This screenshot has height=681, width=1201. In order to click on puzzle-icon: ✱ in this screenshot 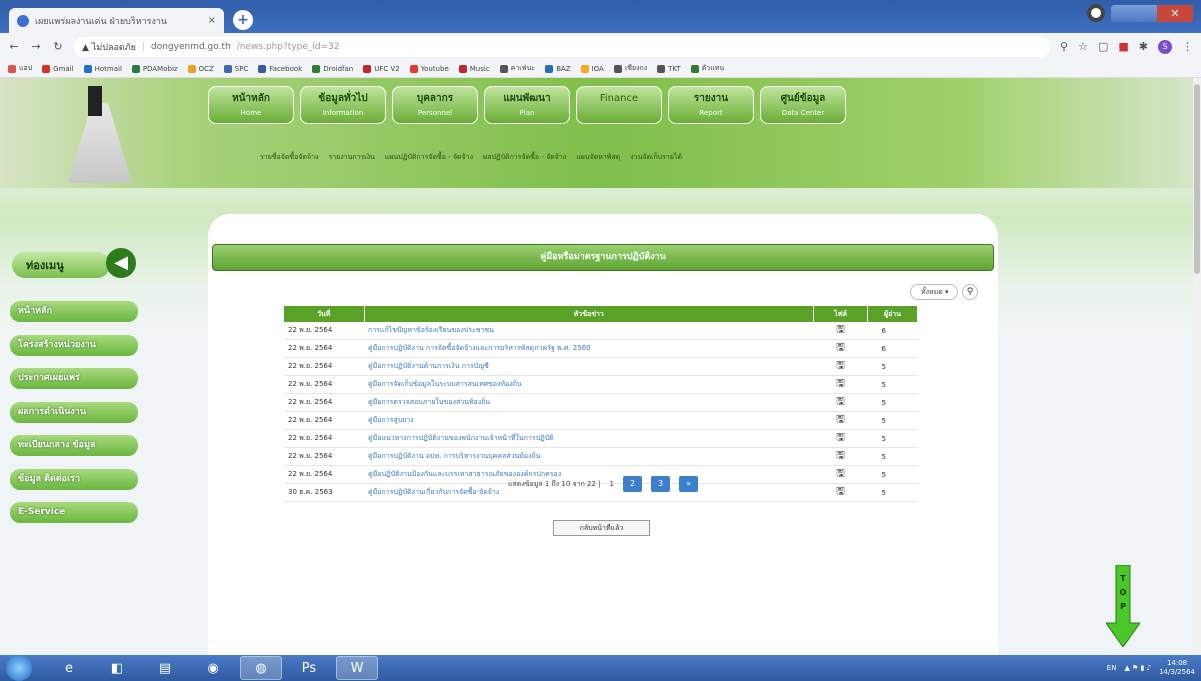, I will do `click(1143, 47)`.